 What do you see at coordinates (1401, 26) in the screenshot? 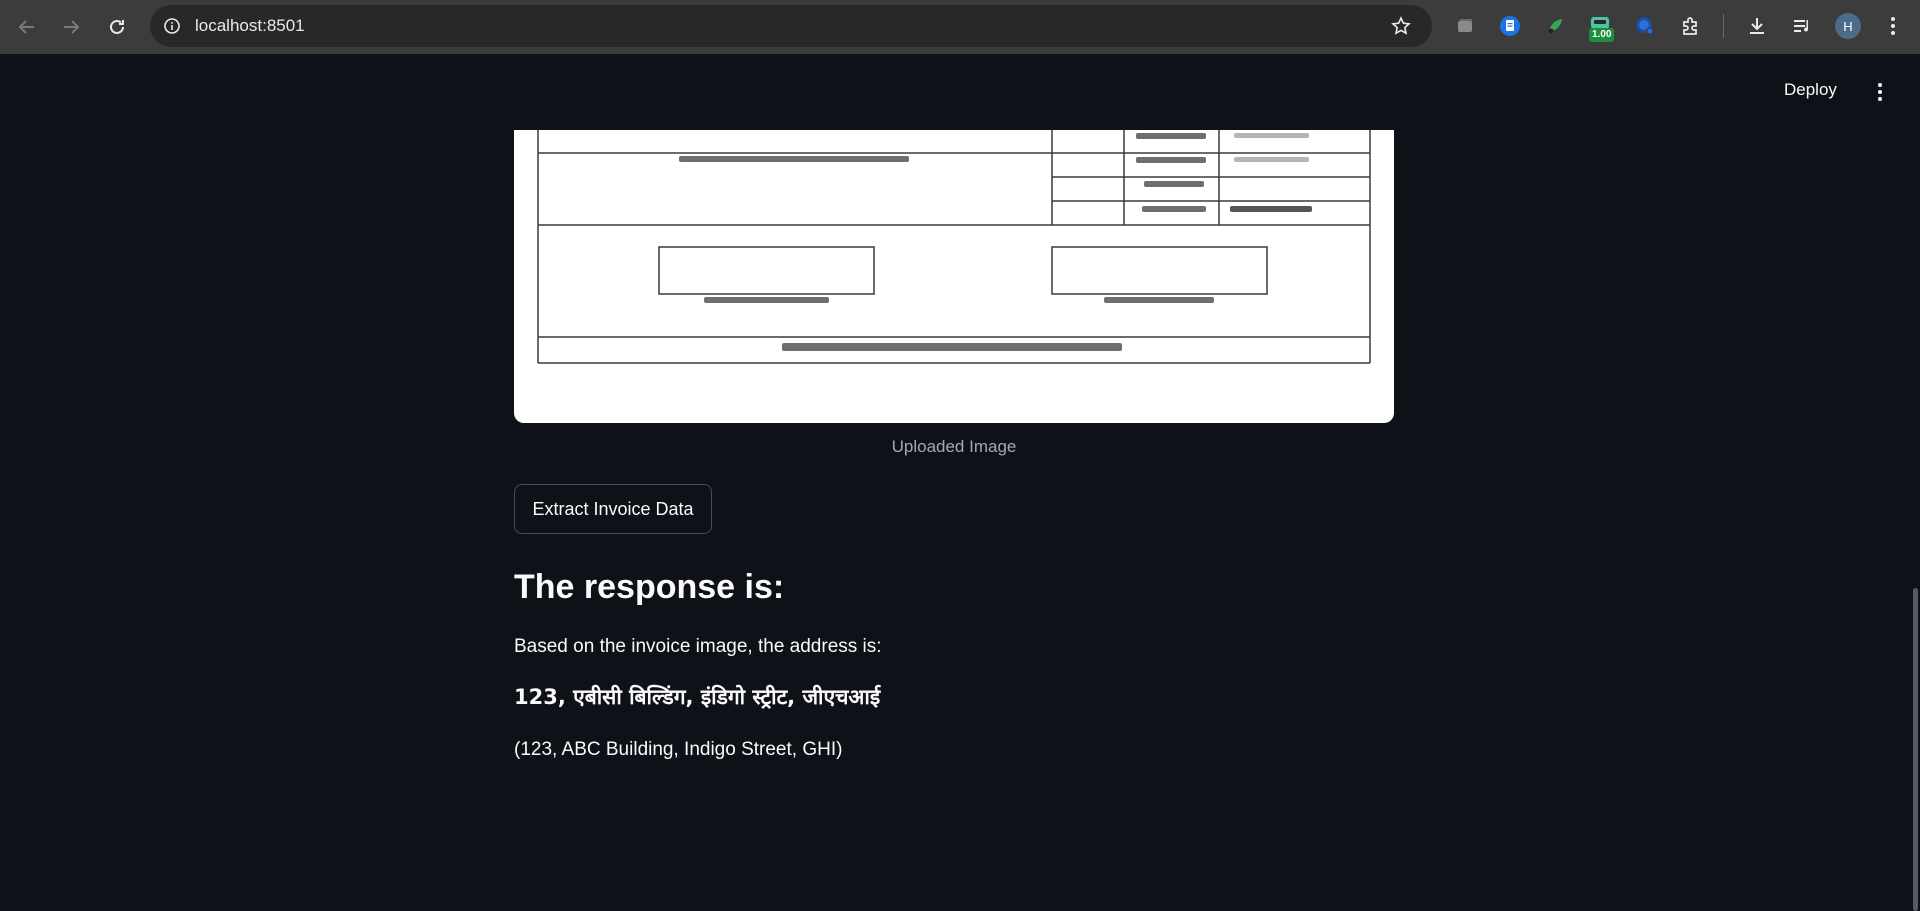
I see `bookmark-star-icon` at bounding box center [1401, 26].